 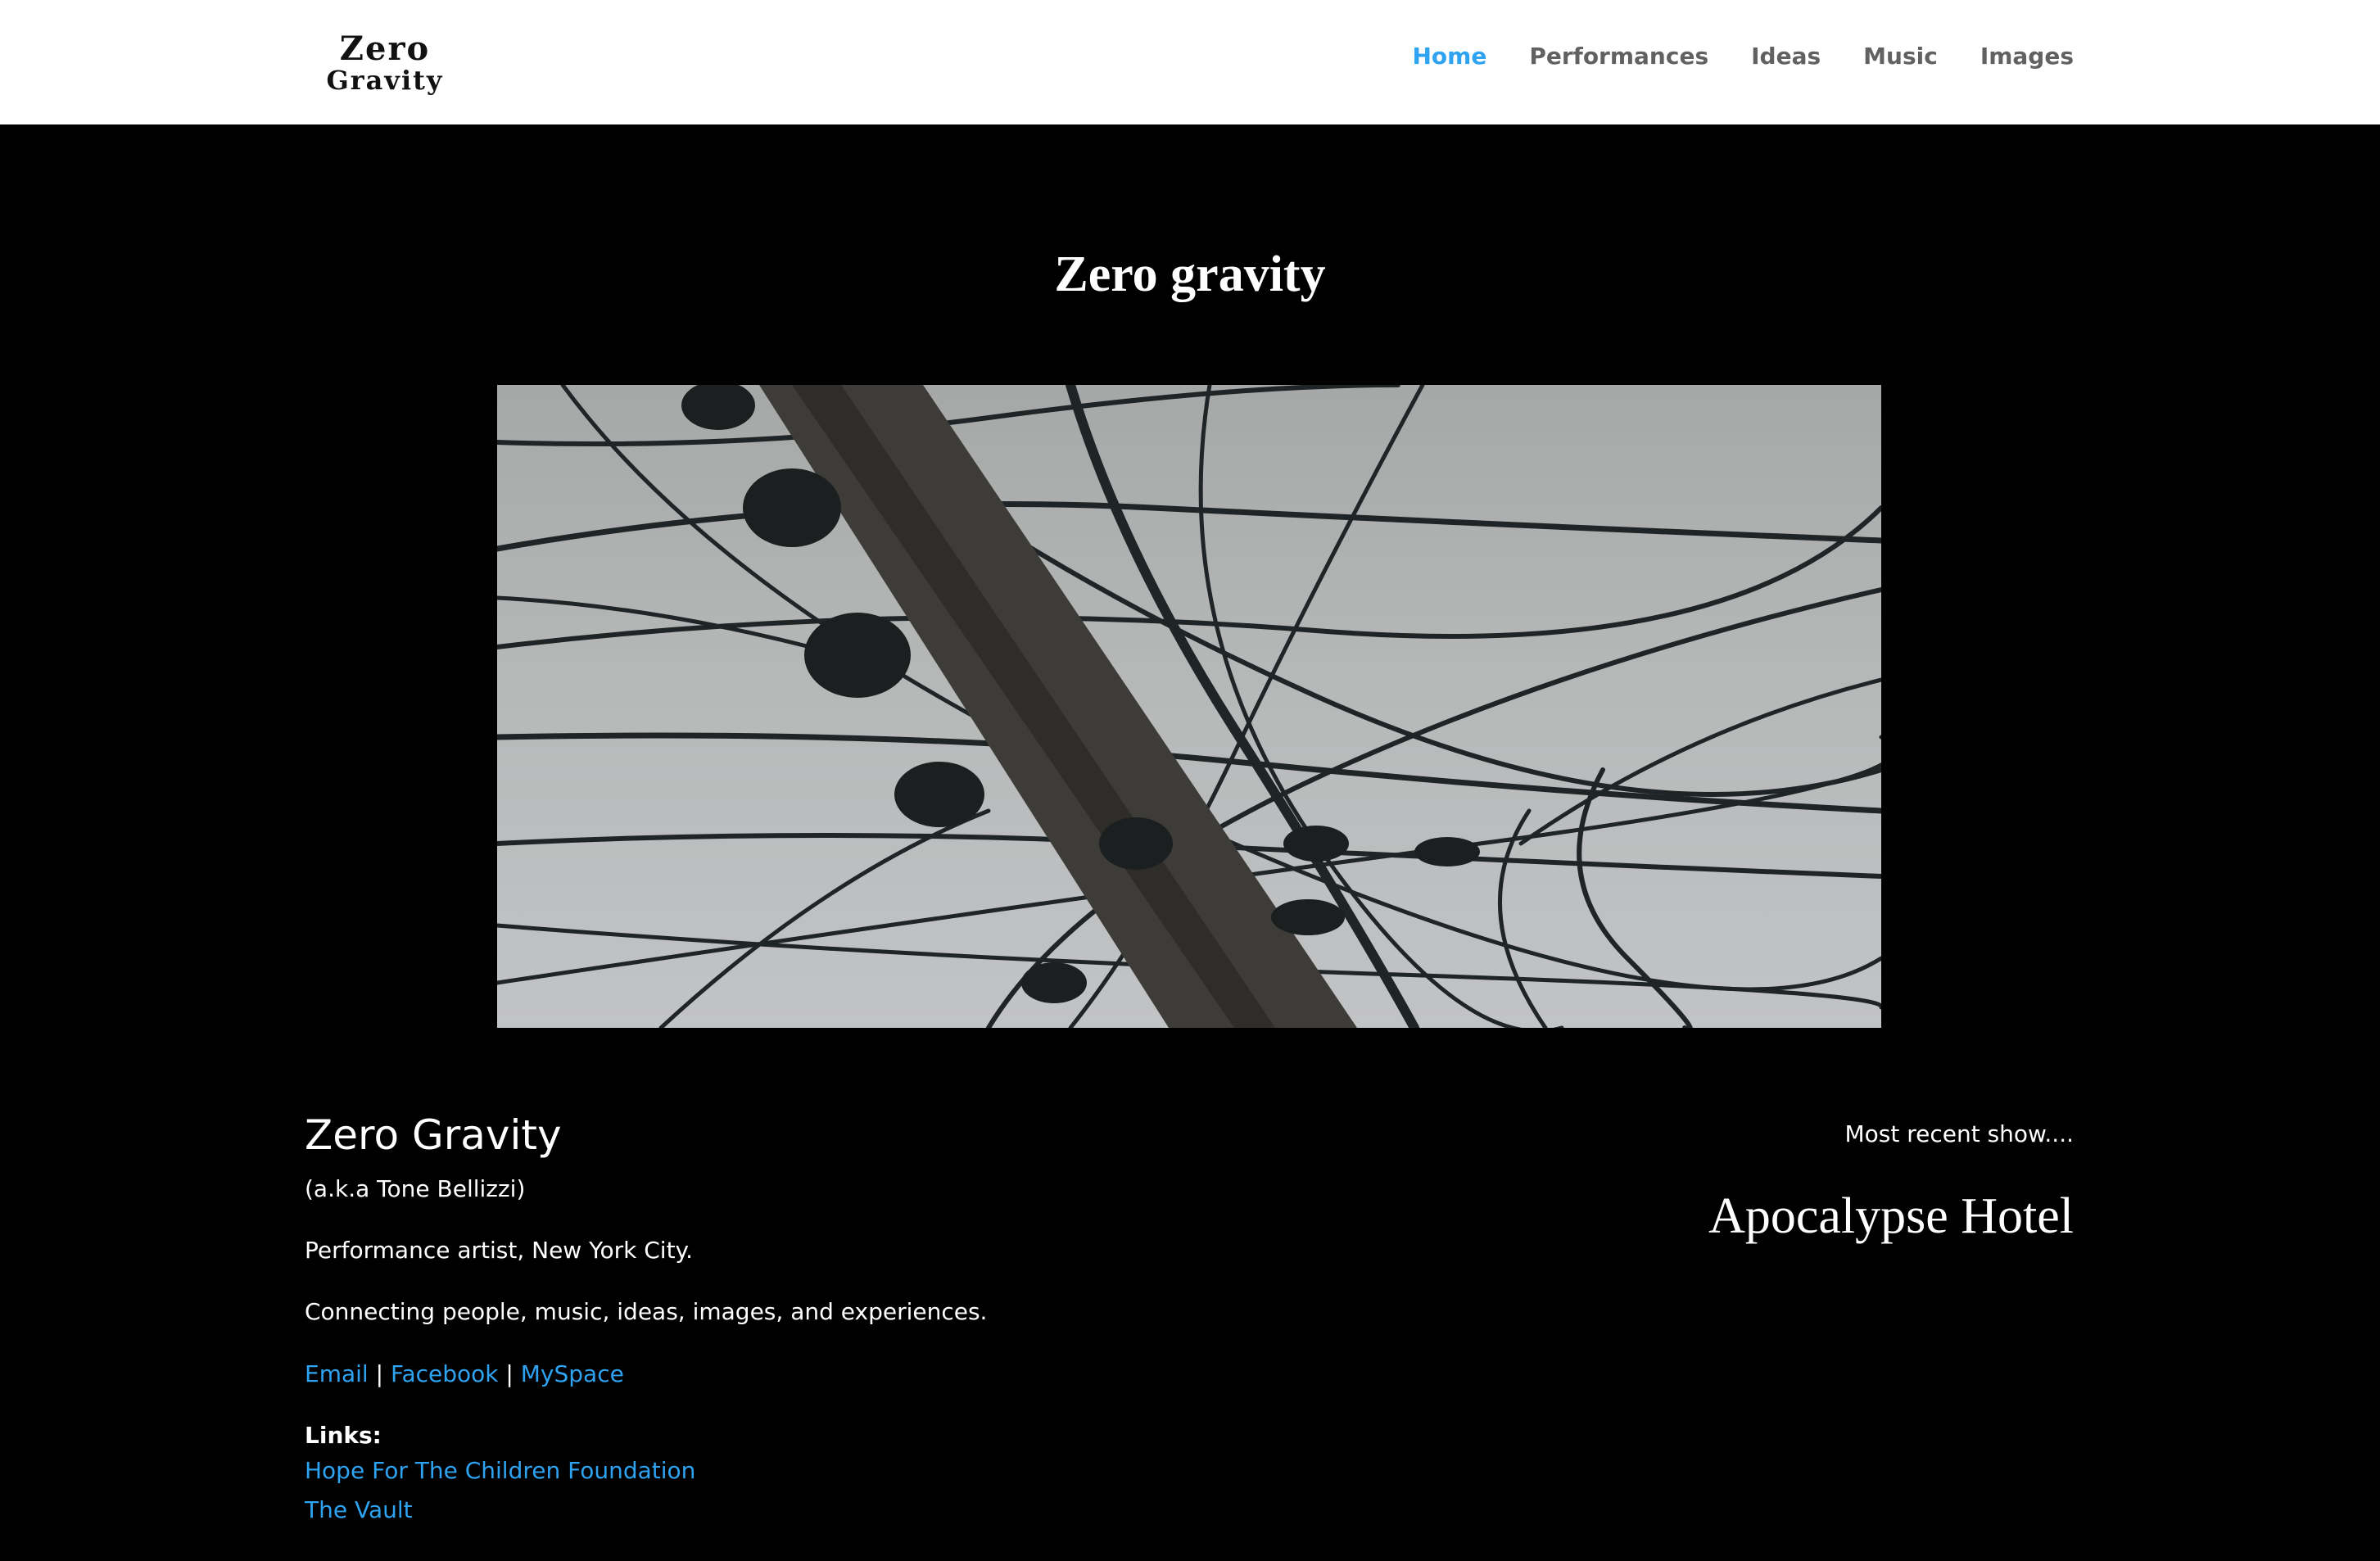 What do you see at coordinates (415, 1188) in the screenshot?
I see `artist-aka: (a.k.a Tone Bellizzi)` at bounding box center [415, 1188].